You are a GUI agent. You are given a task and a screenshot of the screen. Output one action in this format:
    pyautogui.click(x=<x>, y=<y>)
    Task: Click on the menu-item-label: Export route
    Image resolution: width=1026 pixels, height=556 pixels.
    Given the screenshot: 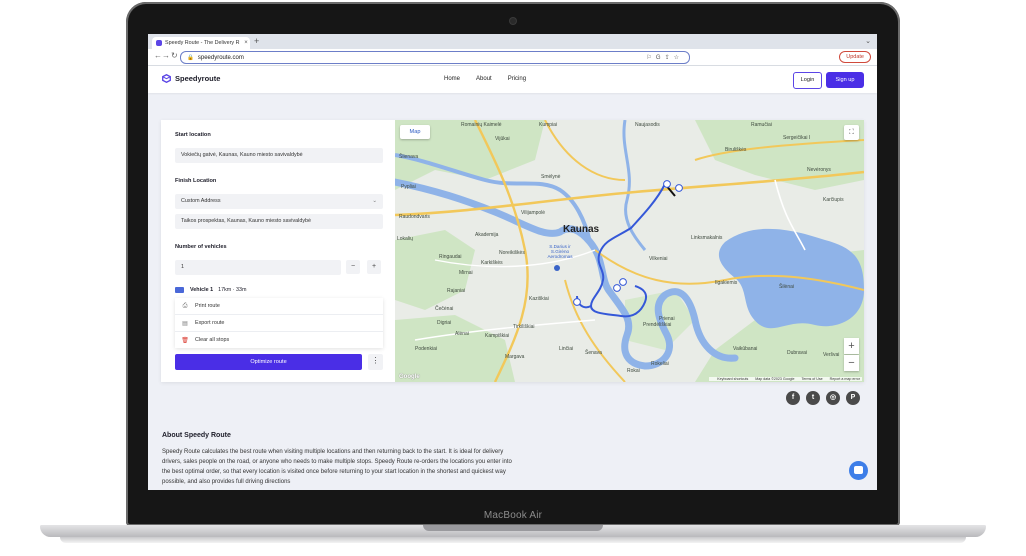 What is the action you would take?
    pyautogui.click(x=210, y=323)
    